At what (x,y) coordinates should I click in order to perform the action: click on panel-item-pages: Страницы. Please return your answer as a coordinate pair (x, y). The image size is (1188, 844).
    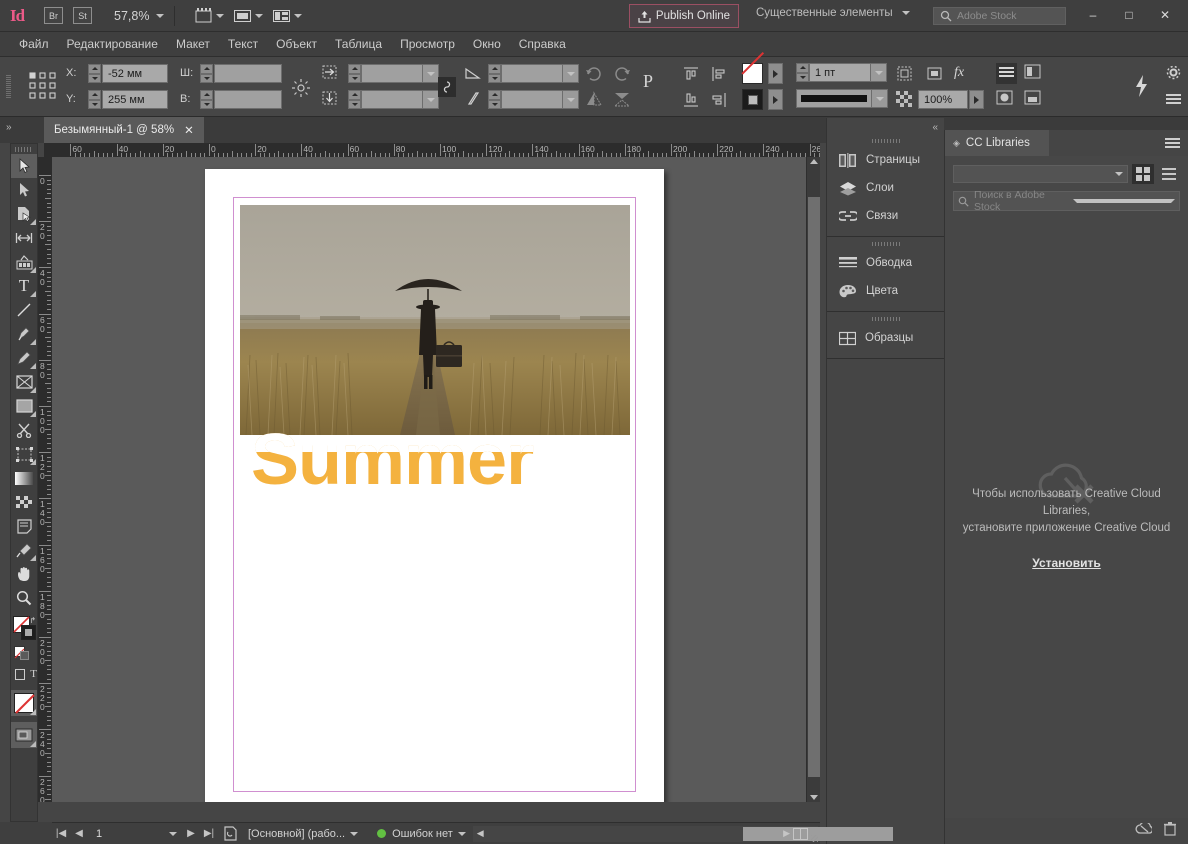
    Looking at the image, I should click on (885, 160).